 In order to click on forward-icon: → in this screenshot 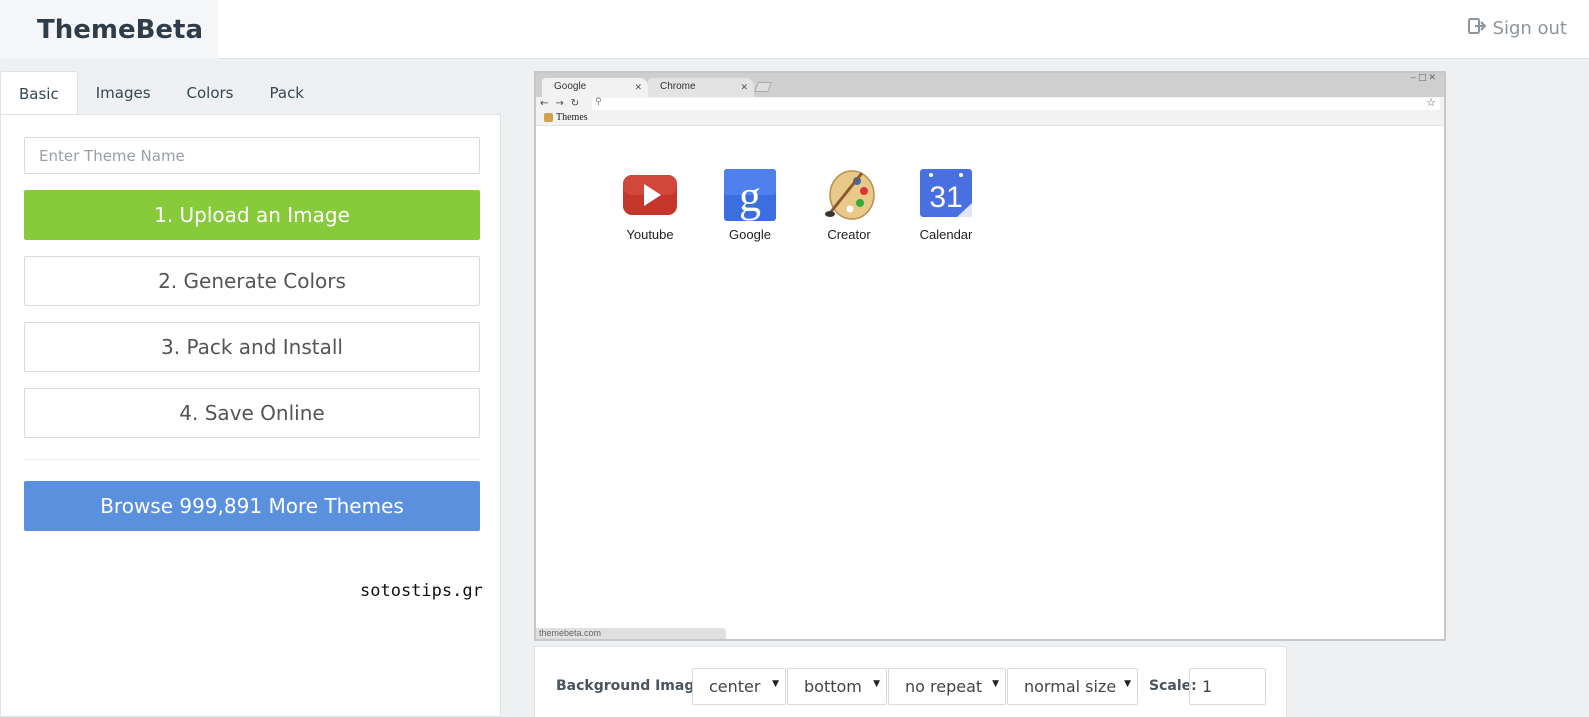, I will do `click(559, 103)`.